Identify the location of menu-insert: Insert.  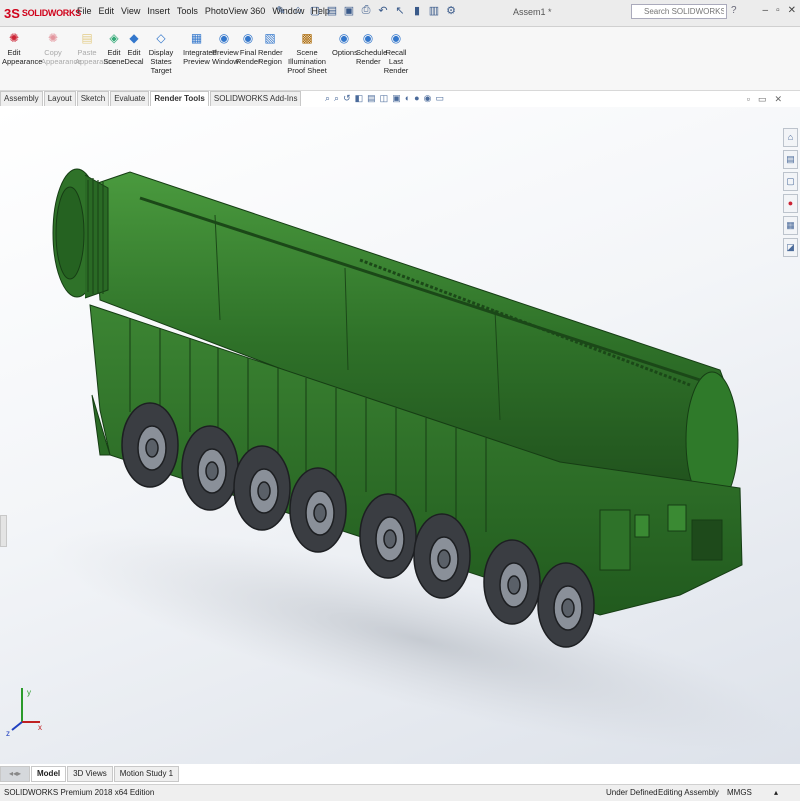
(158, 11).